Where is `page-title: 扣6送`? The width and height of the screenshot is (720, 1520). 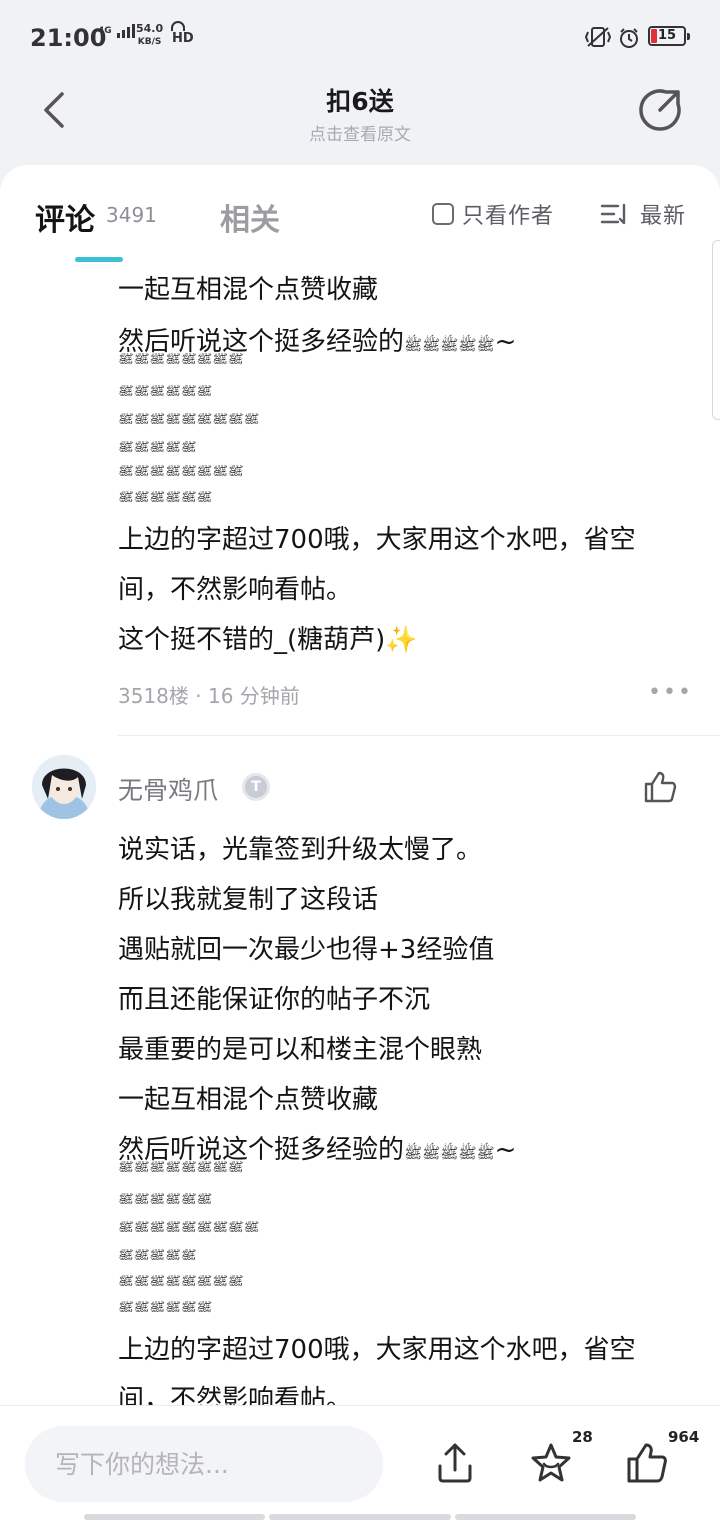 page-title: 扣6送 is located at coordinates (360, 100).